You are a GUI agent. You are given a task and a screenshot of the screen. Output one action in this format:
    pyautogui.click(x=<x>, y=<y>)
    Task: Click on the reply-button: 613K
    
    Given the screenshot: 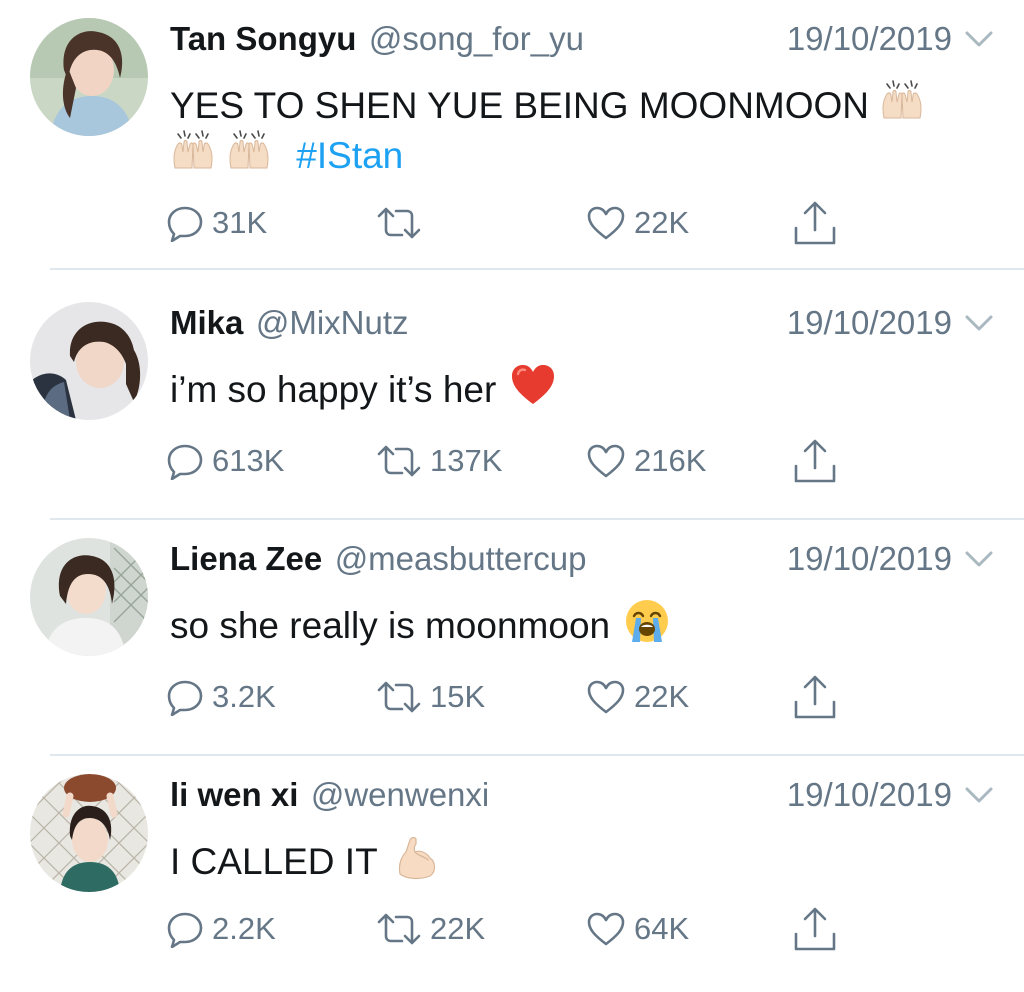 What is the action you would take?
    pyautogui.click(x=225, y=461)
    